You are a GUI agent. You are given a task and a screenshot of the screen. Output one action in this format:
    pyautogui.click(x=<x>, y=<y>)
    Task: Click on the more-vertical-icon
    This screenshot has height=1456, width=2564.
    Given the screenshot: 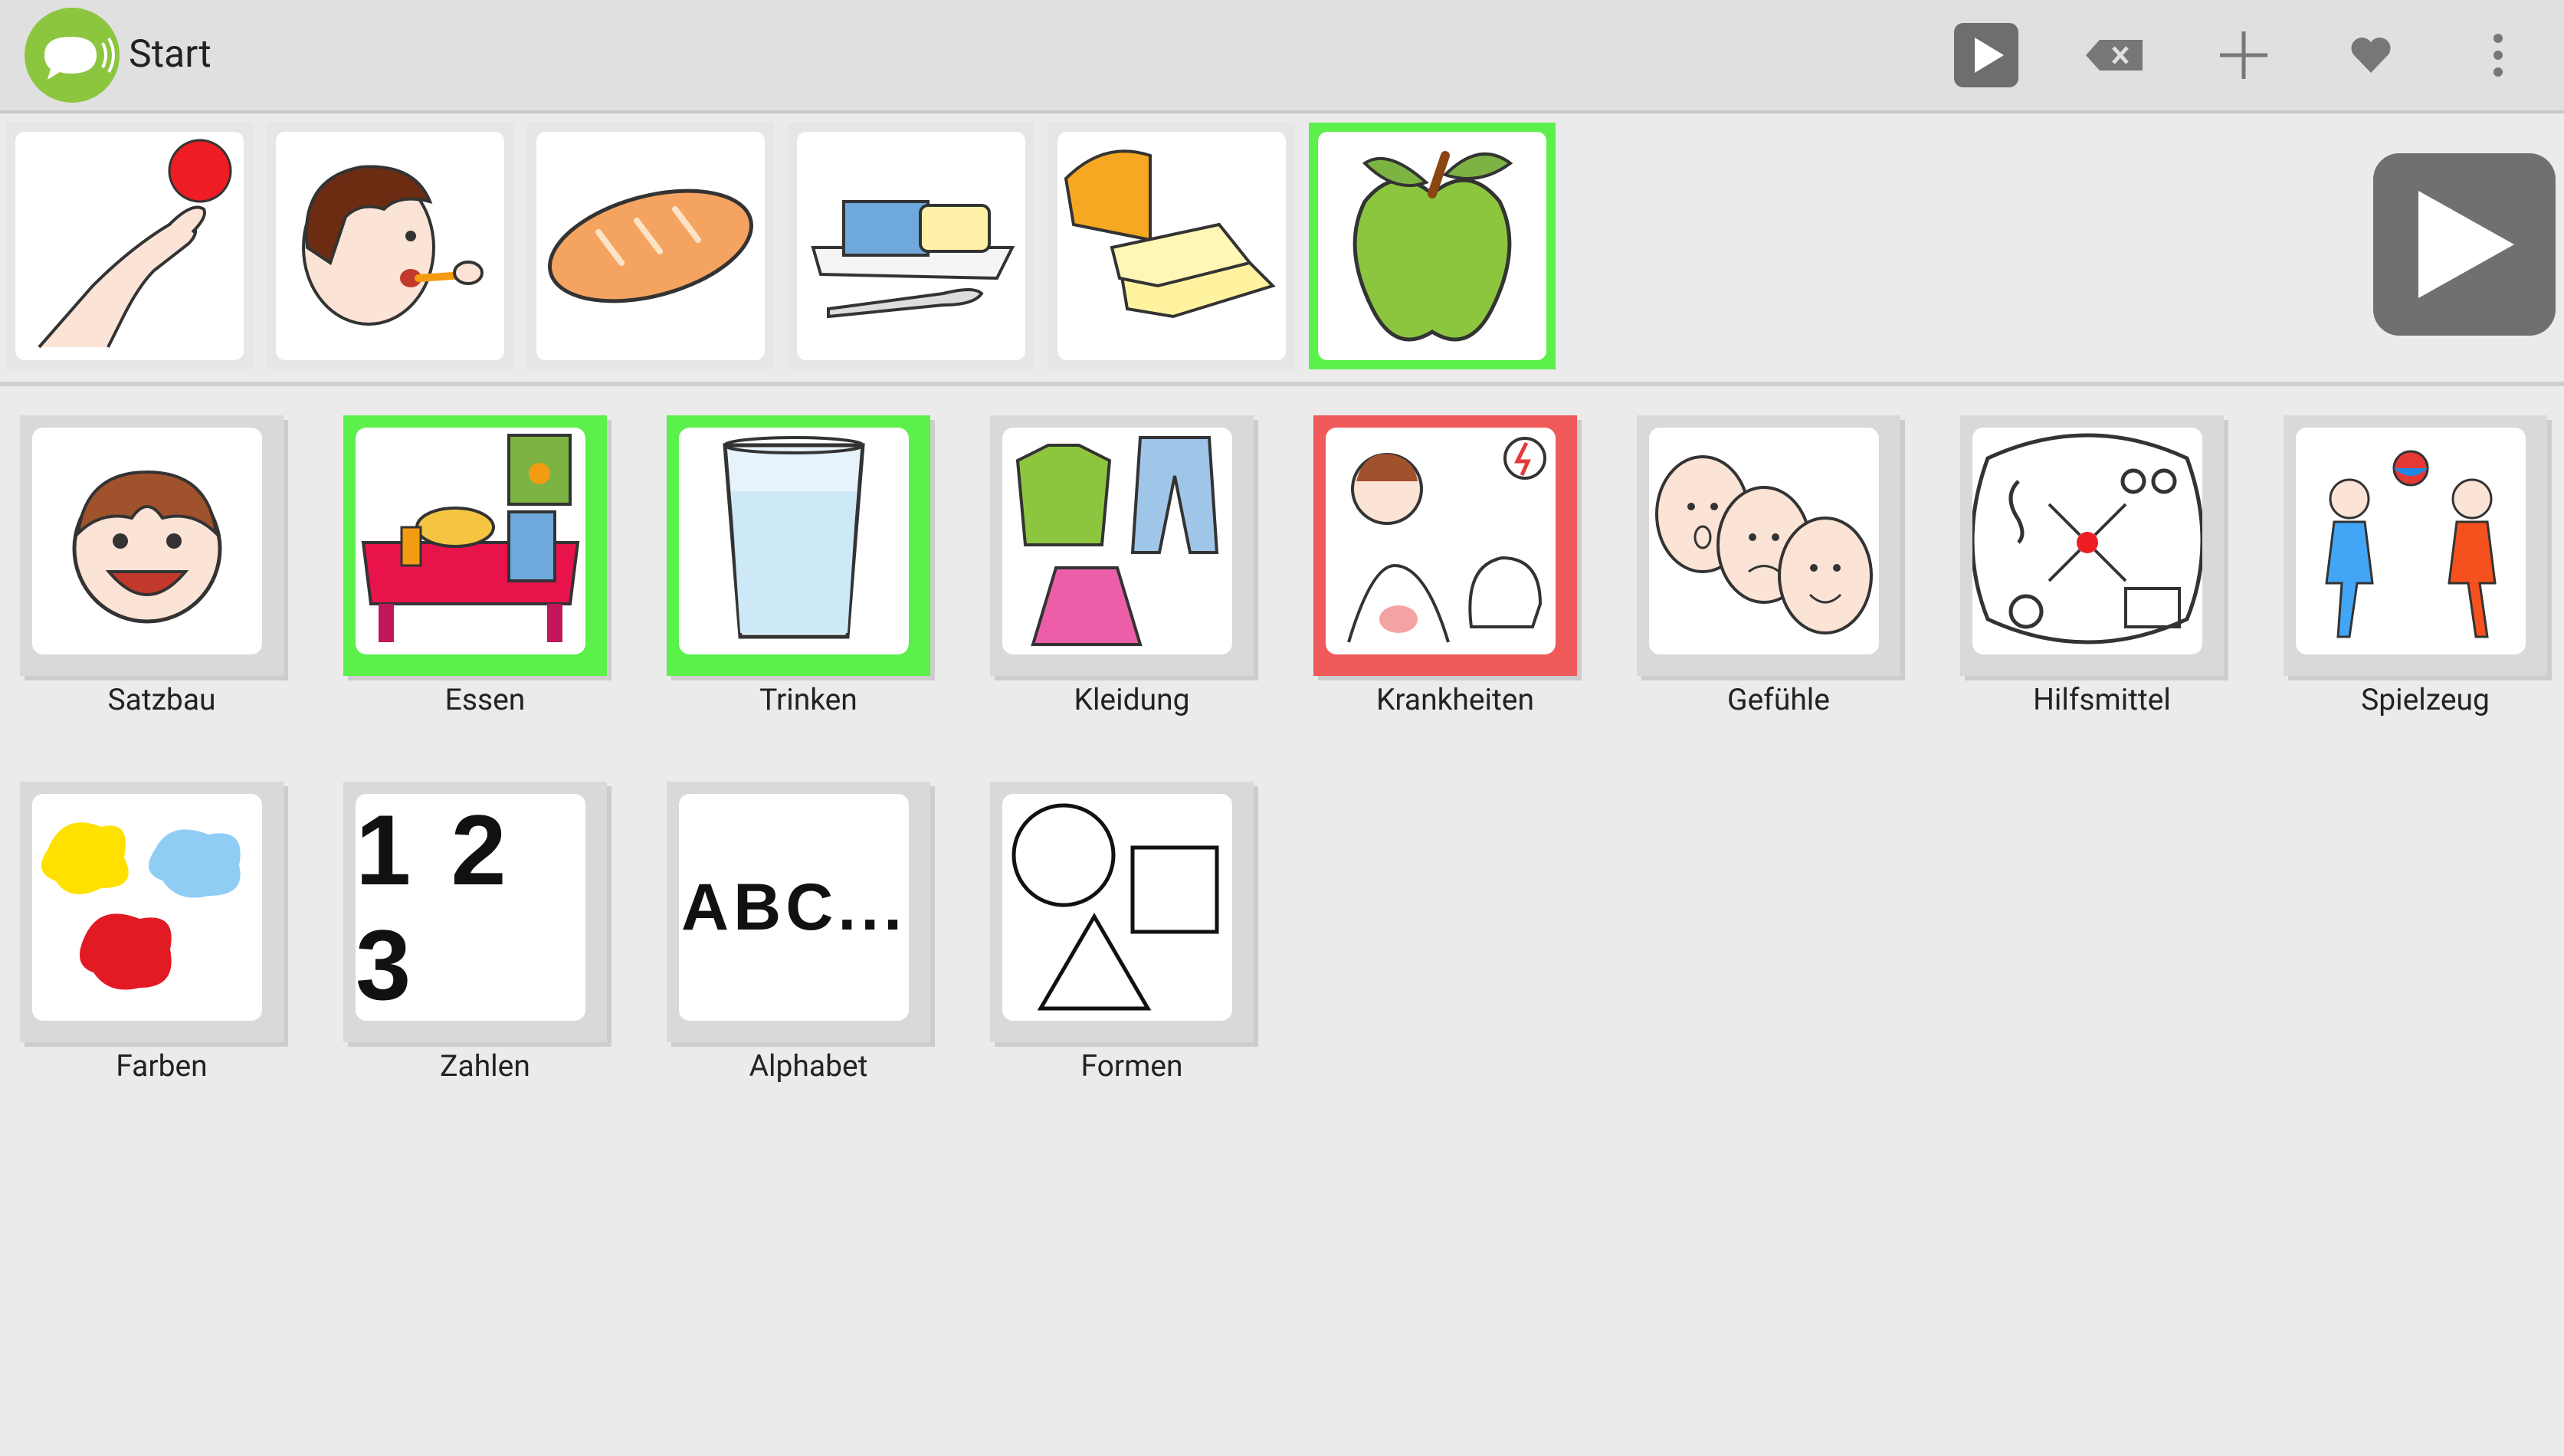 What is the action you would take?
    pyautogui.click(x=2498, y=55)
    